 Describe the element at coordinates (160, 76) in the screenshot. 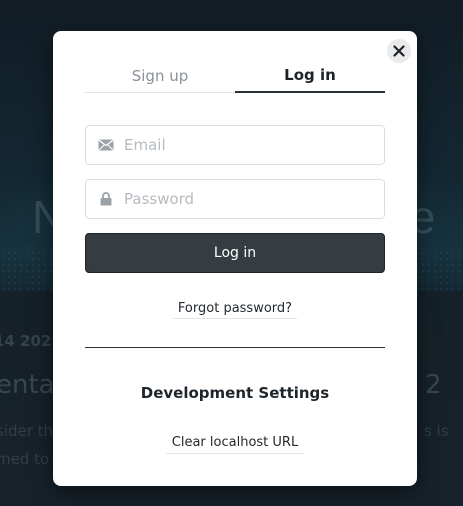

I see `tab-sign-up: Sign up` at that location.